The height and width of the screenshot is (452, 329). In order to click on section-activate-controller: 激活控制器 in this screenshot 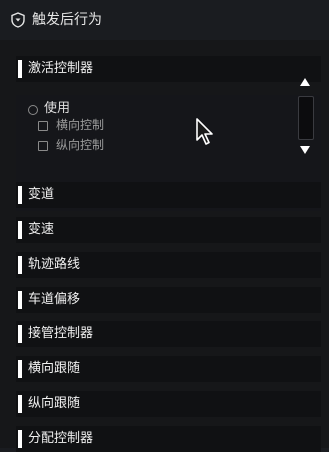, I will do `click(168, 69)`.